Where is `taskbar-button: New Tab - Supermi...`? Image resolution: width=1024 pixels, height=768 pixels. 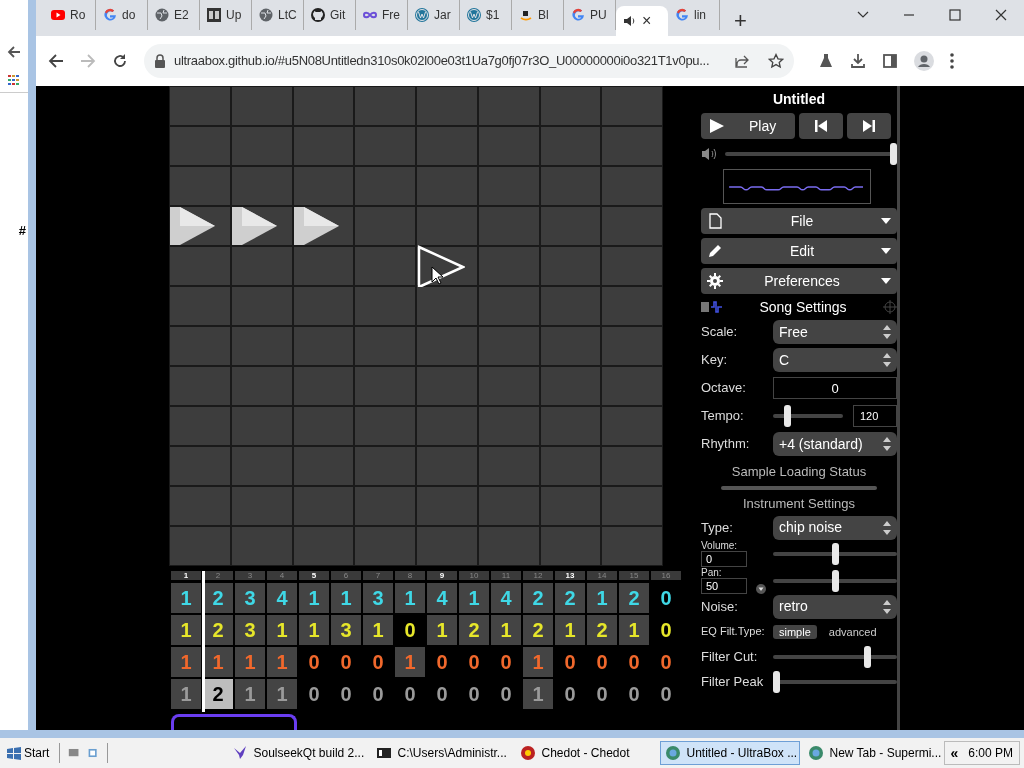
taskbar-button: New Tab - Supermi... is located at coordinates (873, 753).